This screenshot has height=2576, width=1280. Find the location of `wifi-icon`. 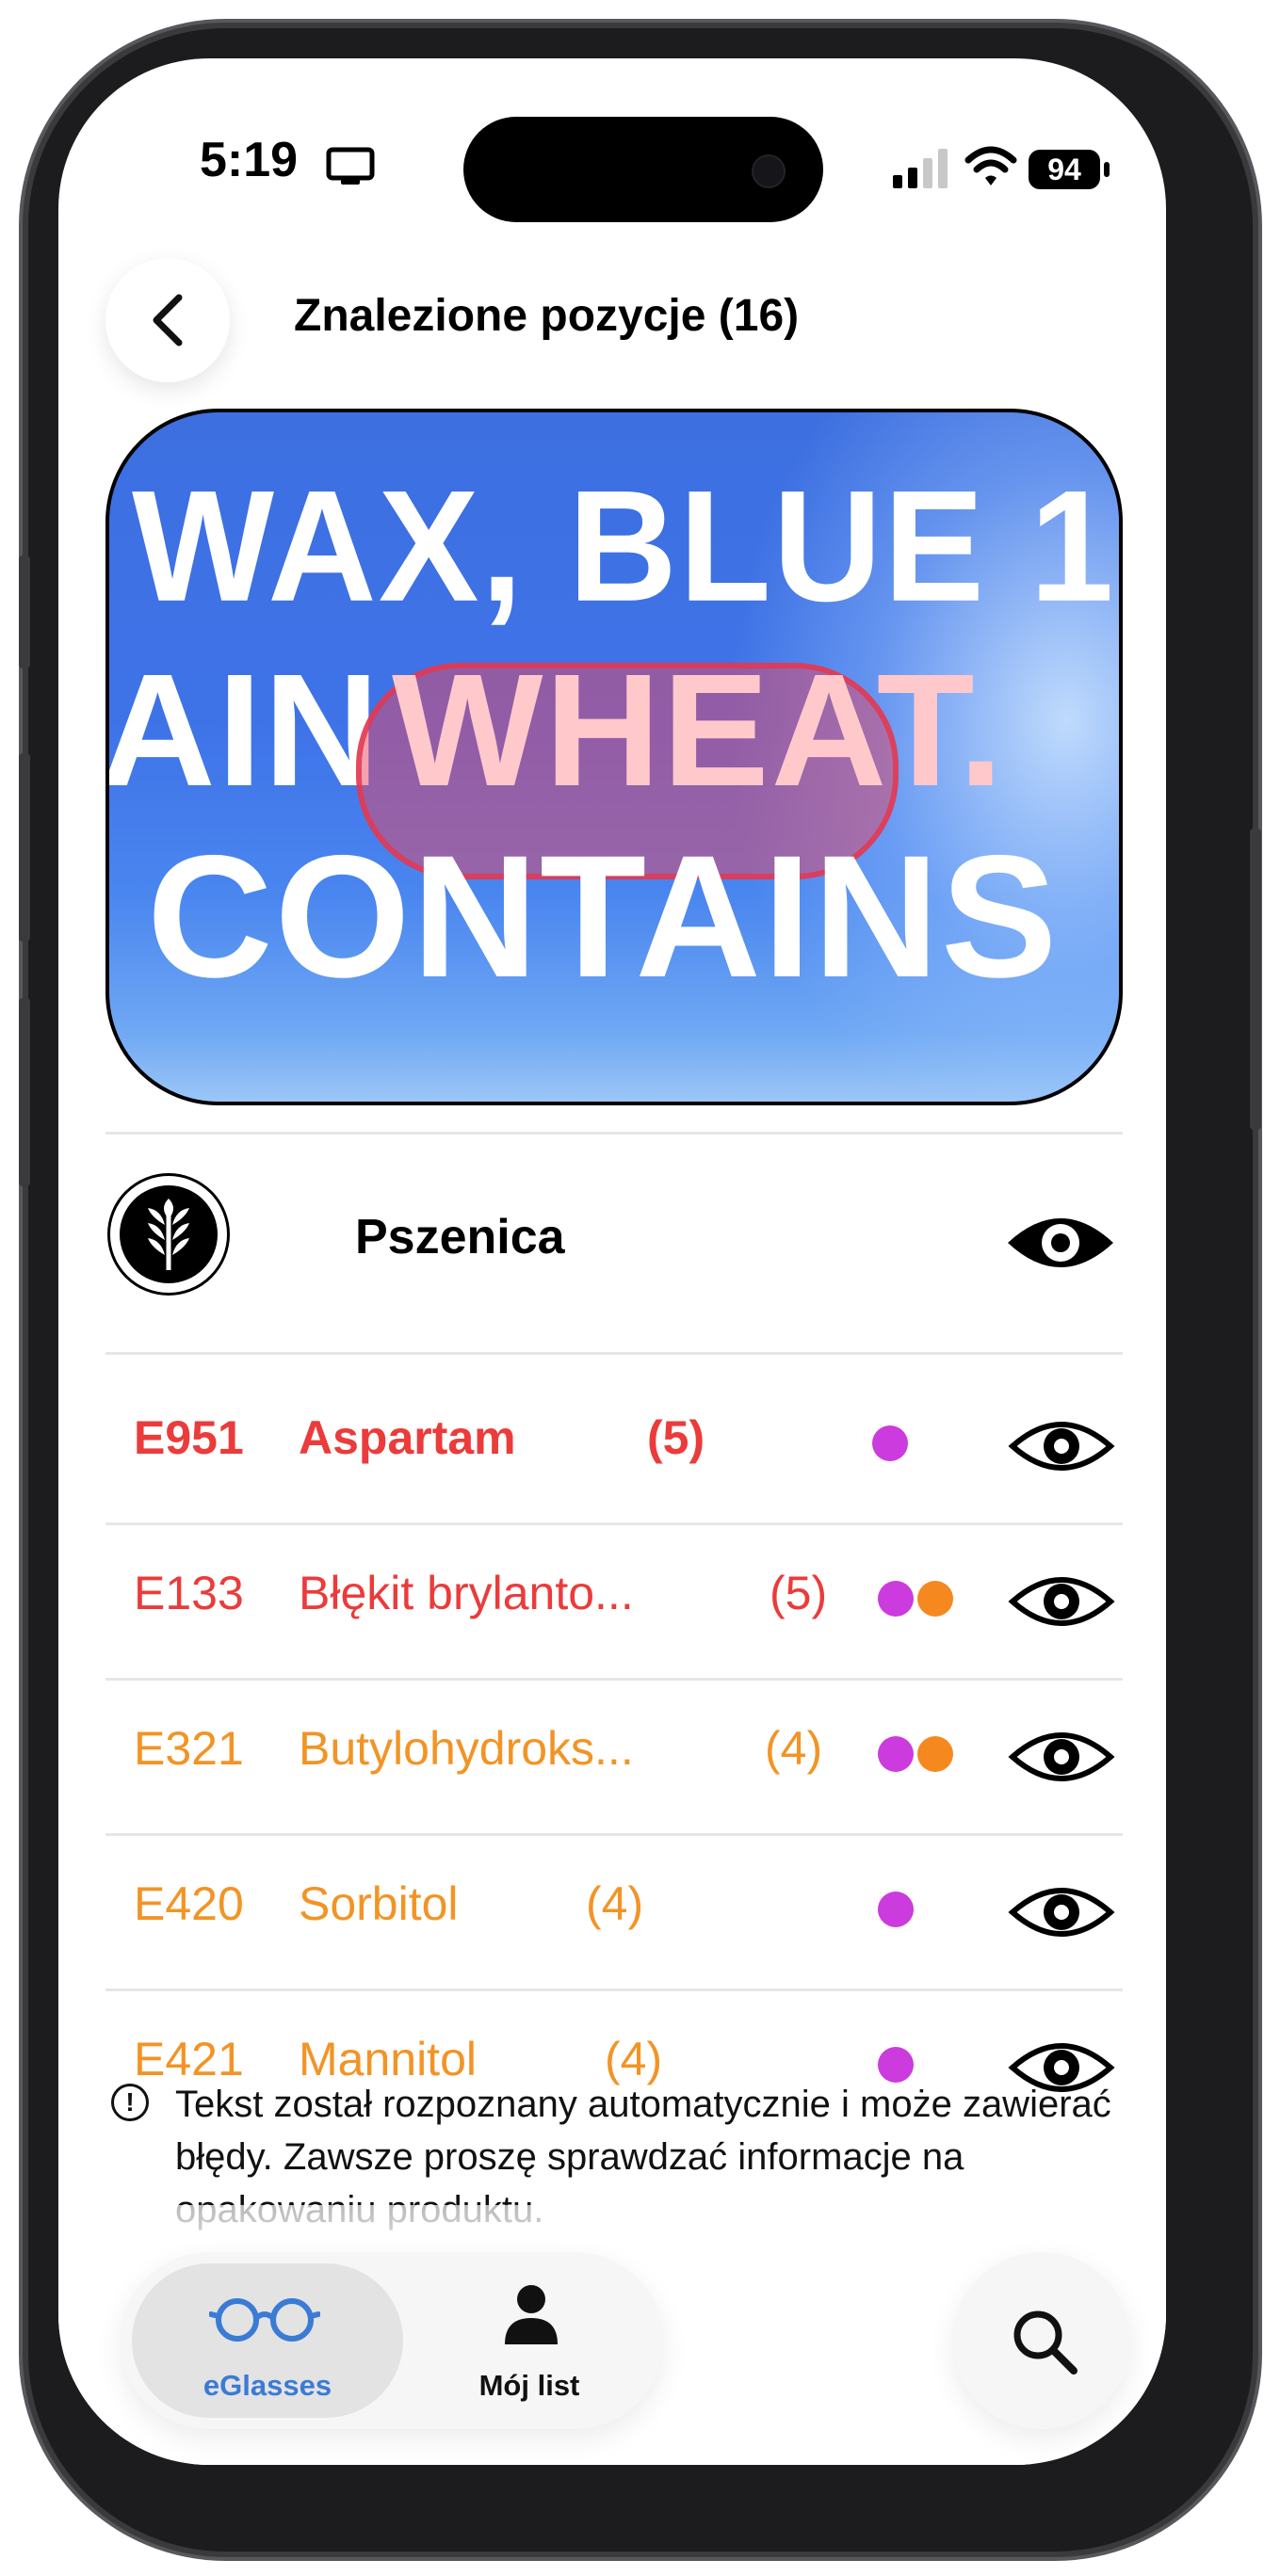

wifi-icon is located at coordinates (991, 165).